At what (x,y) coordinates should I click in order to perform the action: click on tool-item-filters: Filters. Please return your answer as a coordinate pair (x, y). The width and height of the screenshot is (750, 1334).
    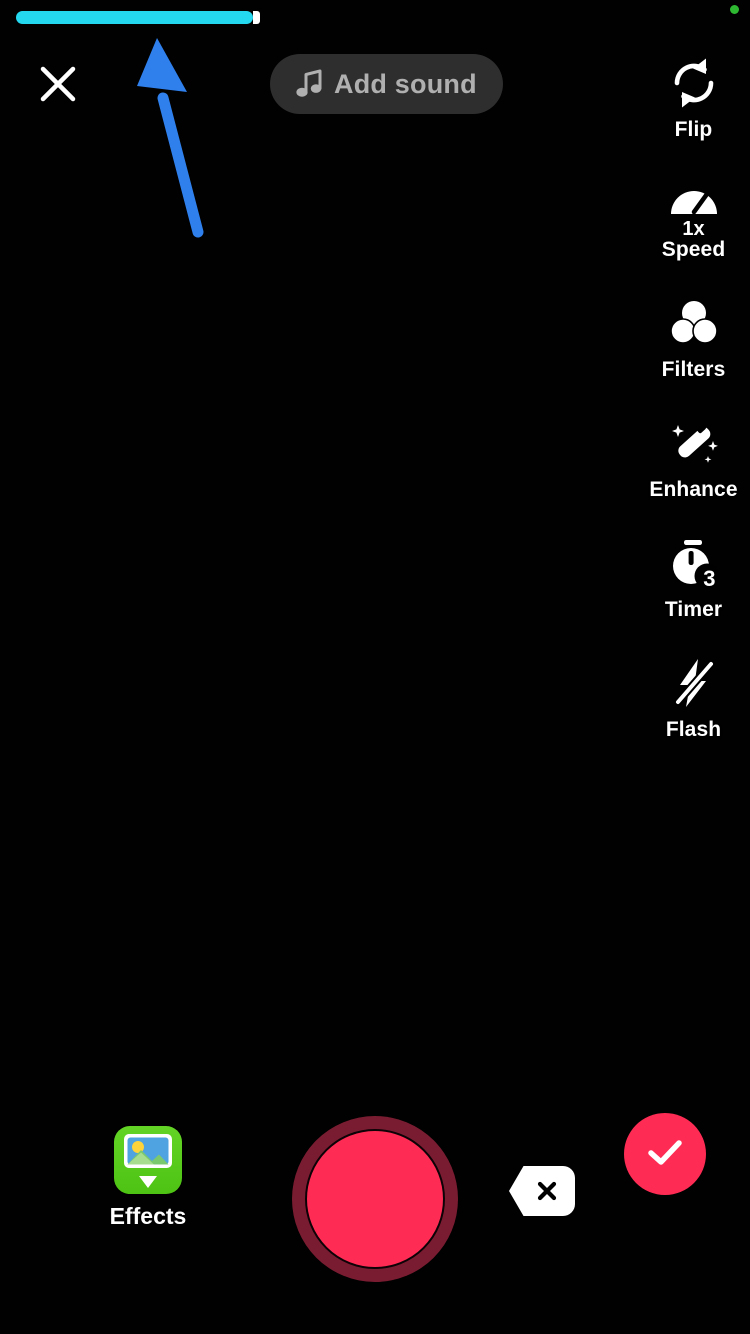
    Looking at the image, I should click on (693, 352).